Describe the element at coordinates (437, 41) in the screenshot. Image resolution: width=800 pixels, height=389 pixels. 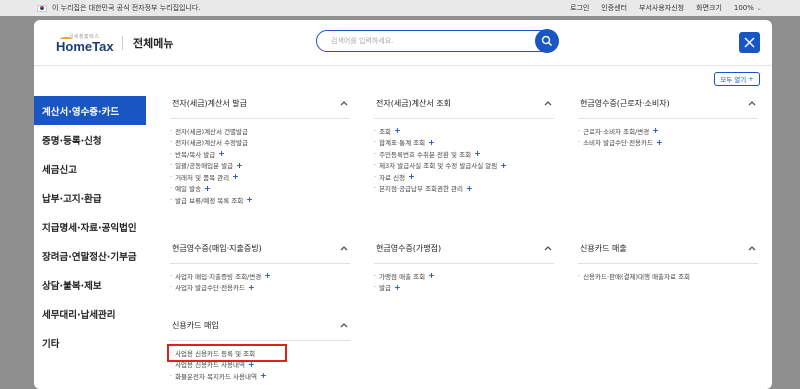
I see `search-box: 검색어를 입력하세요.` at that location.